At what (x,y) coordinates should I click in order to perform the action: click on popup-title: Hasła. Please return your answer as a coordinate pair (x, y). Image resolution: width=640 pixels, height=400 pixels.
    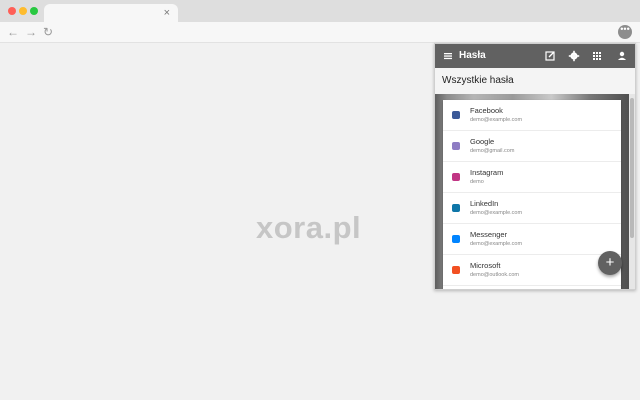
    Looking at the image, I should click on (472, 55).